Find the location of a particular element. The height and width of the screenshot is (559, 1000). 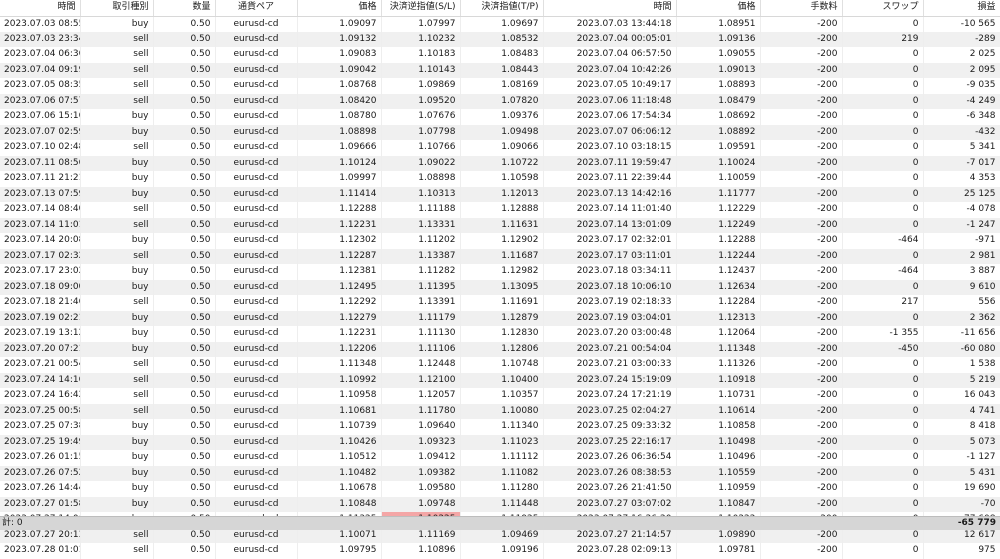

cell-tp: 1.13095 is located at coordinates (502, 287).